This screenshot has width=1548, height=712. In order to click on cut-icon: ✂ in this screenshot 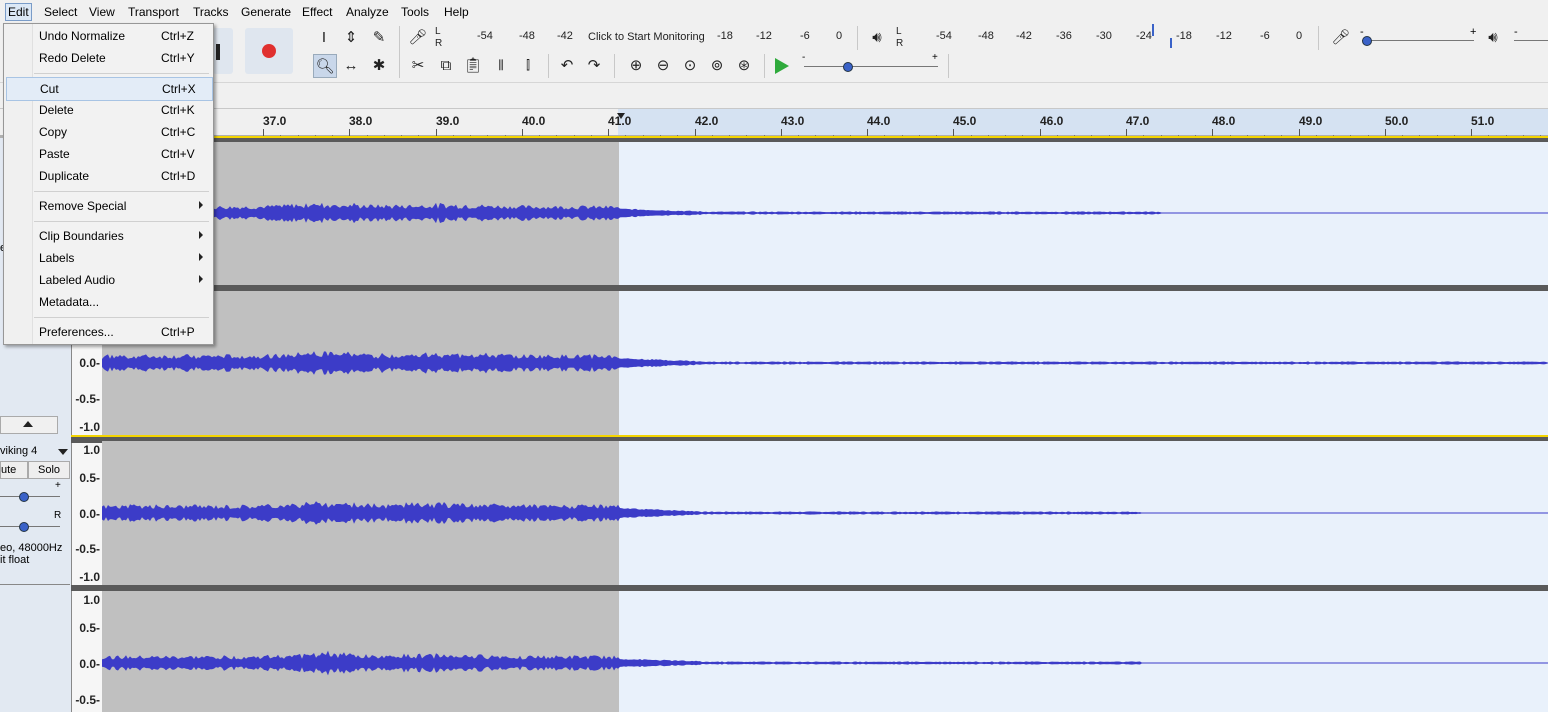, I will do `click(418, 65)`.